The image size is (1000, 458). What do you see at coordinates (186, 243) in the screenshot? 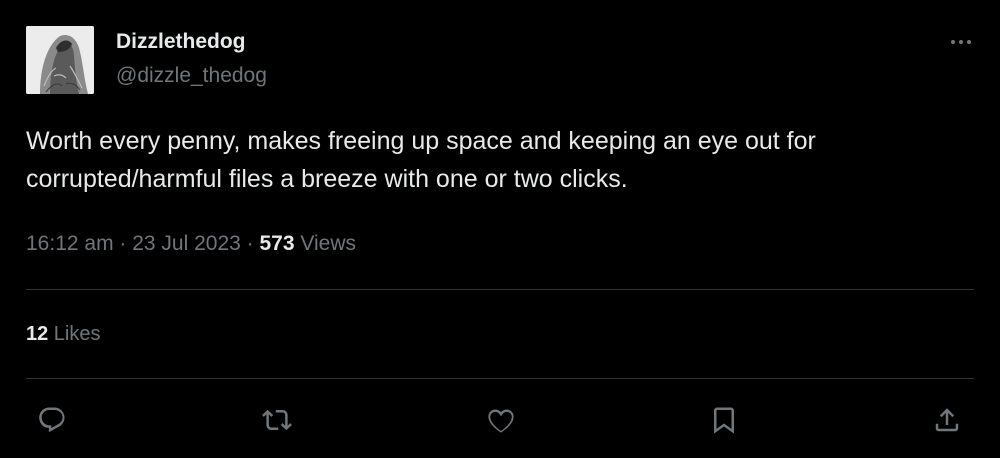
I see `tweet-date: 23 Jul 2023` at bounding box center [186, 243].